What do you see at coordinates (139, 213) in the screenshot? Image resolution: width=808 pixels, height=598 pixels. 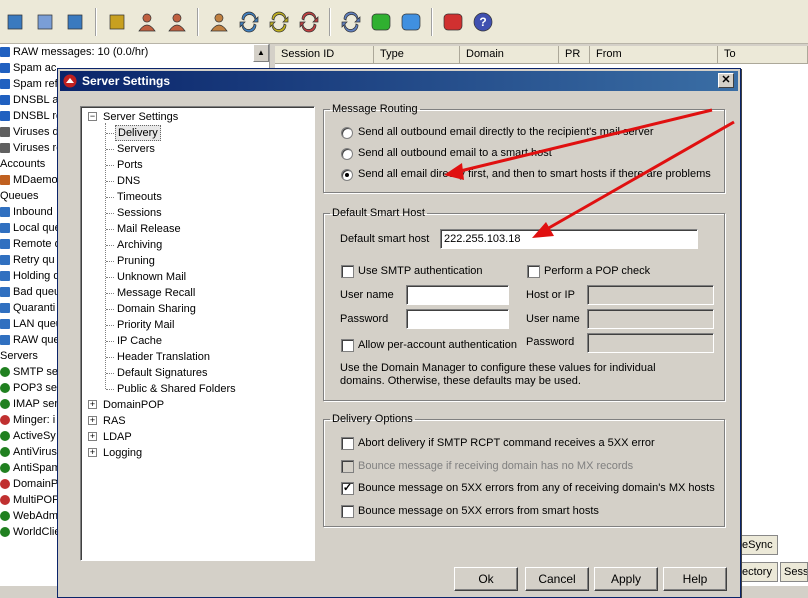 I see `tree-item-sessions: Sessions` at bounding box center [139, 213].